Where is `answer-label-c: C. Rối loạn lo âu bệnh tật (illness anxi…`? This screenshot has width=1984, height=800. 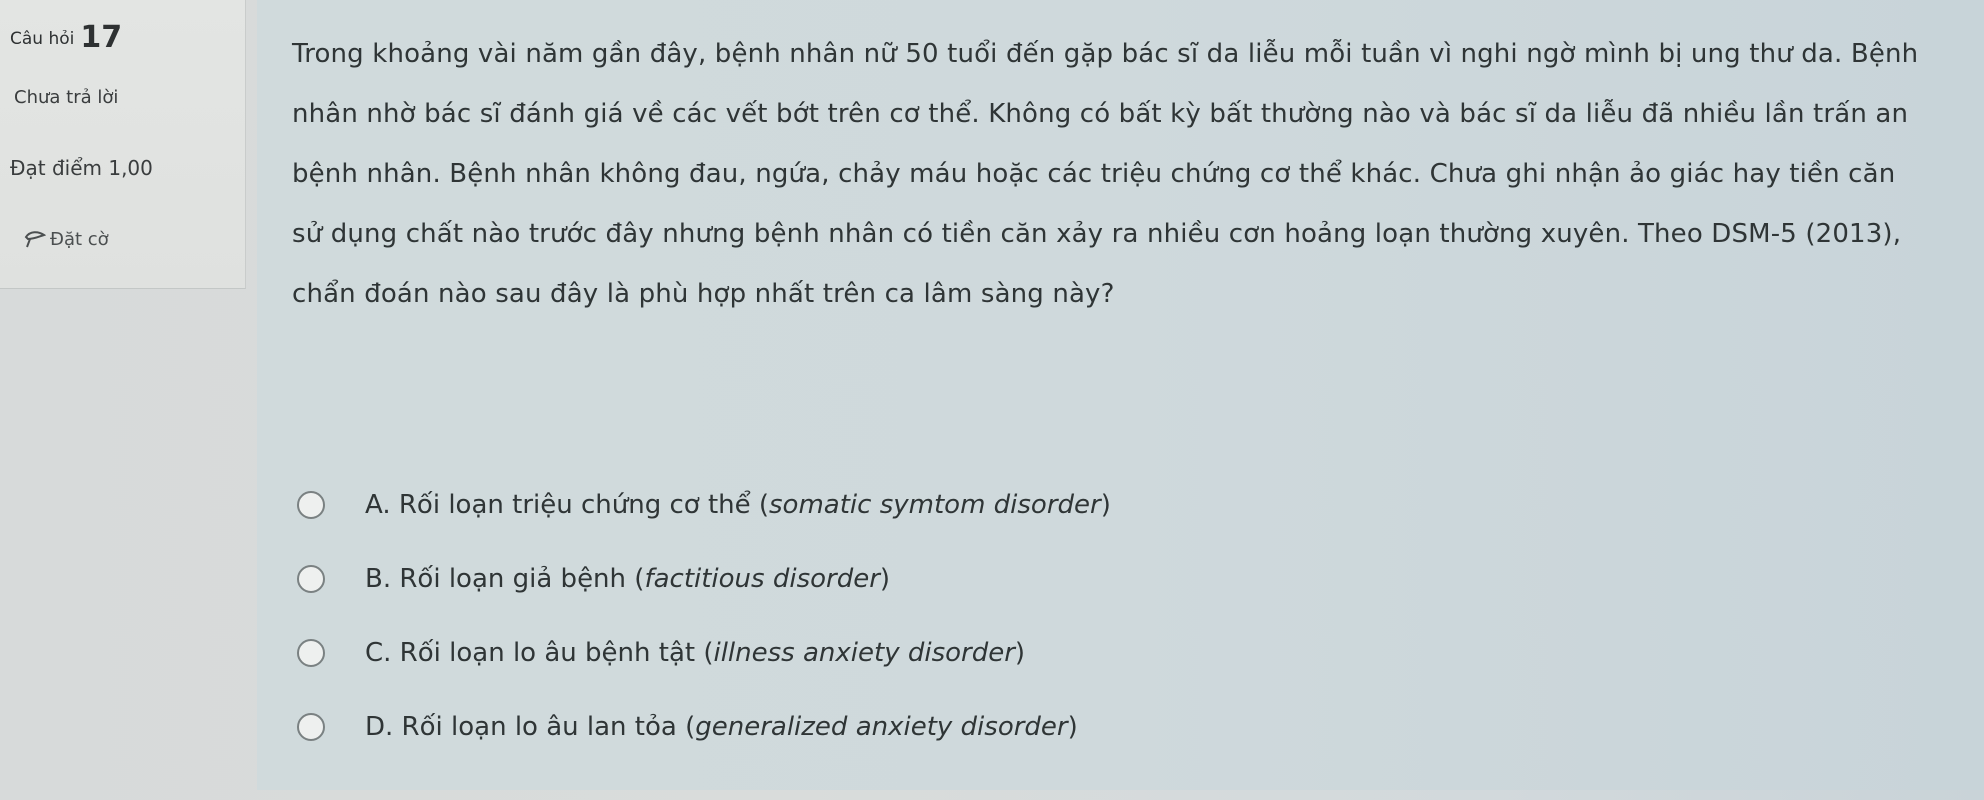
answer-label-c: C. Rối loạn lo âu bệnh tật (illness anxi… is located at coordinates (695, 653).